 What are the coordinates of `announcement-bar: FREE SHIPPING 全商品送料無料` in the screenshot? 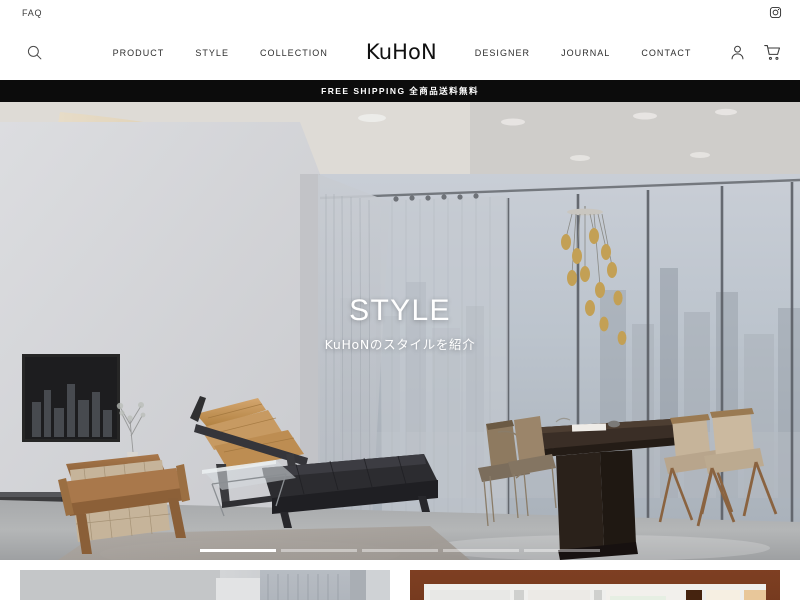 It's located at (400, 91).